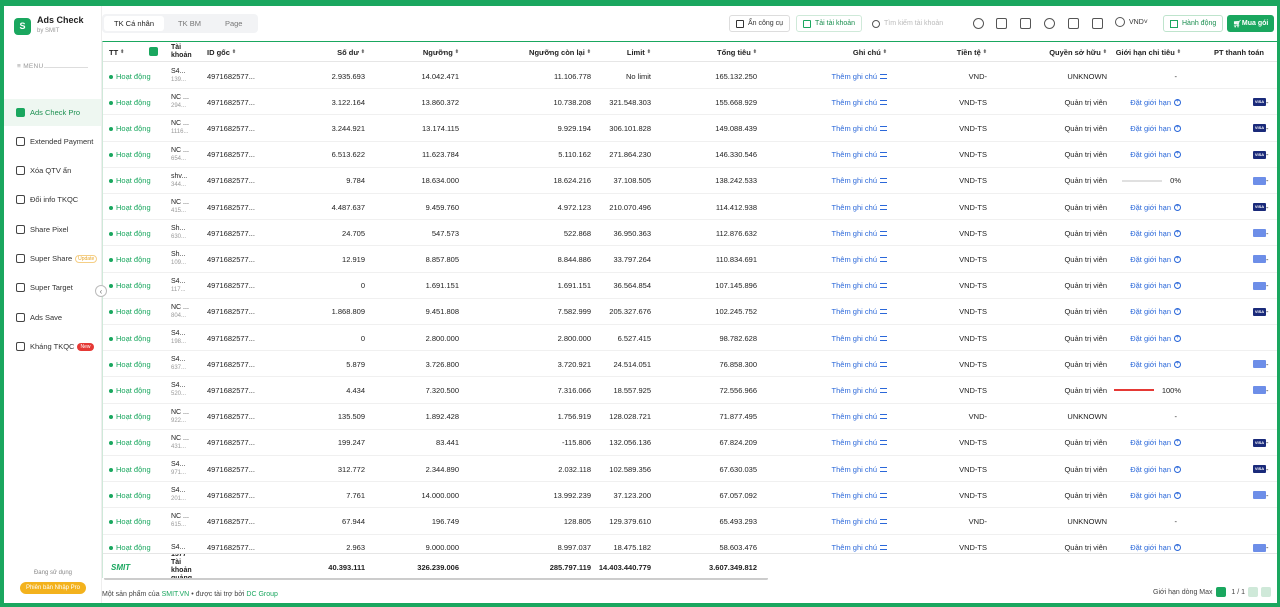 This screenshot has width=1280, height=607. I want to click on search-input: Tìm kiếm tài khoản, so click(920, 23).